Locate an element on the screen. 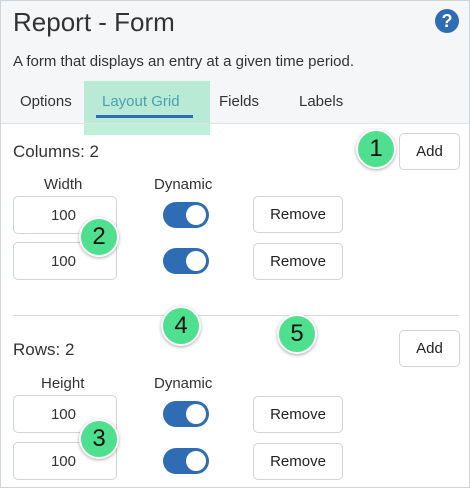 The image size is (470, 488). callout-marker-4: 4 is located at coordinates (181, 326).